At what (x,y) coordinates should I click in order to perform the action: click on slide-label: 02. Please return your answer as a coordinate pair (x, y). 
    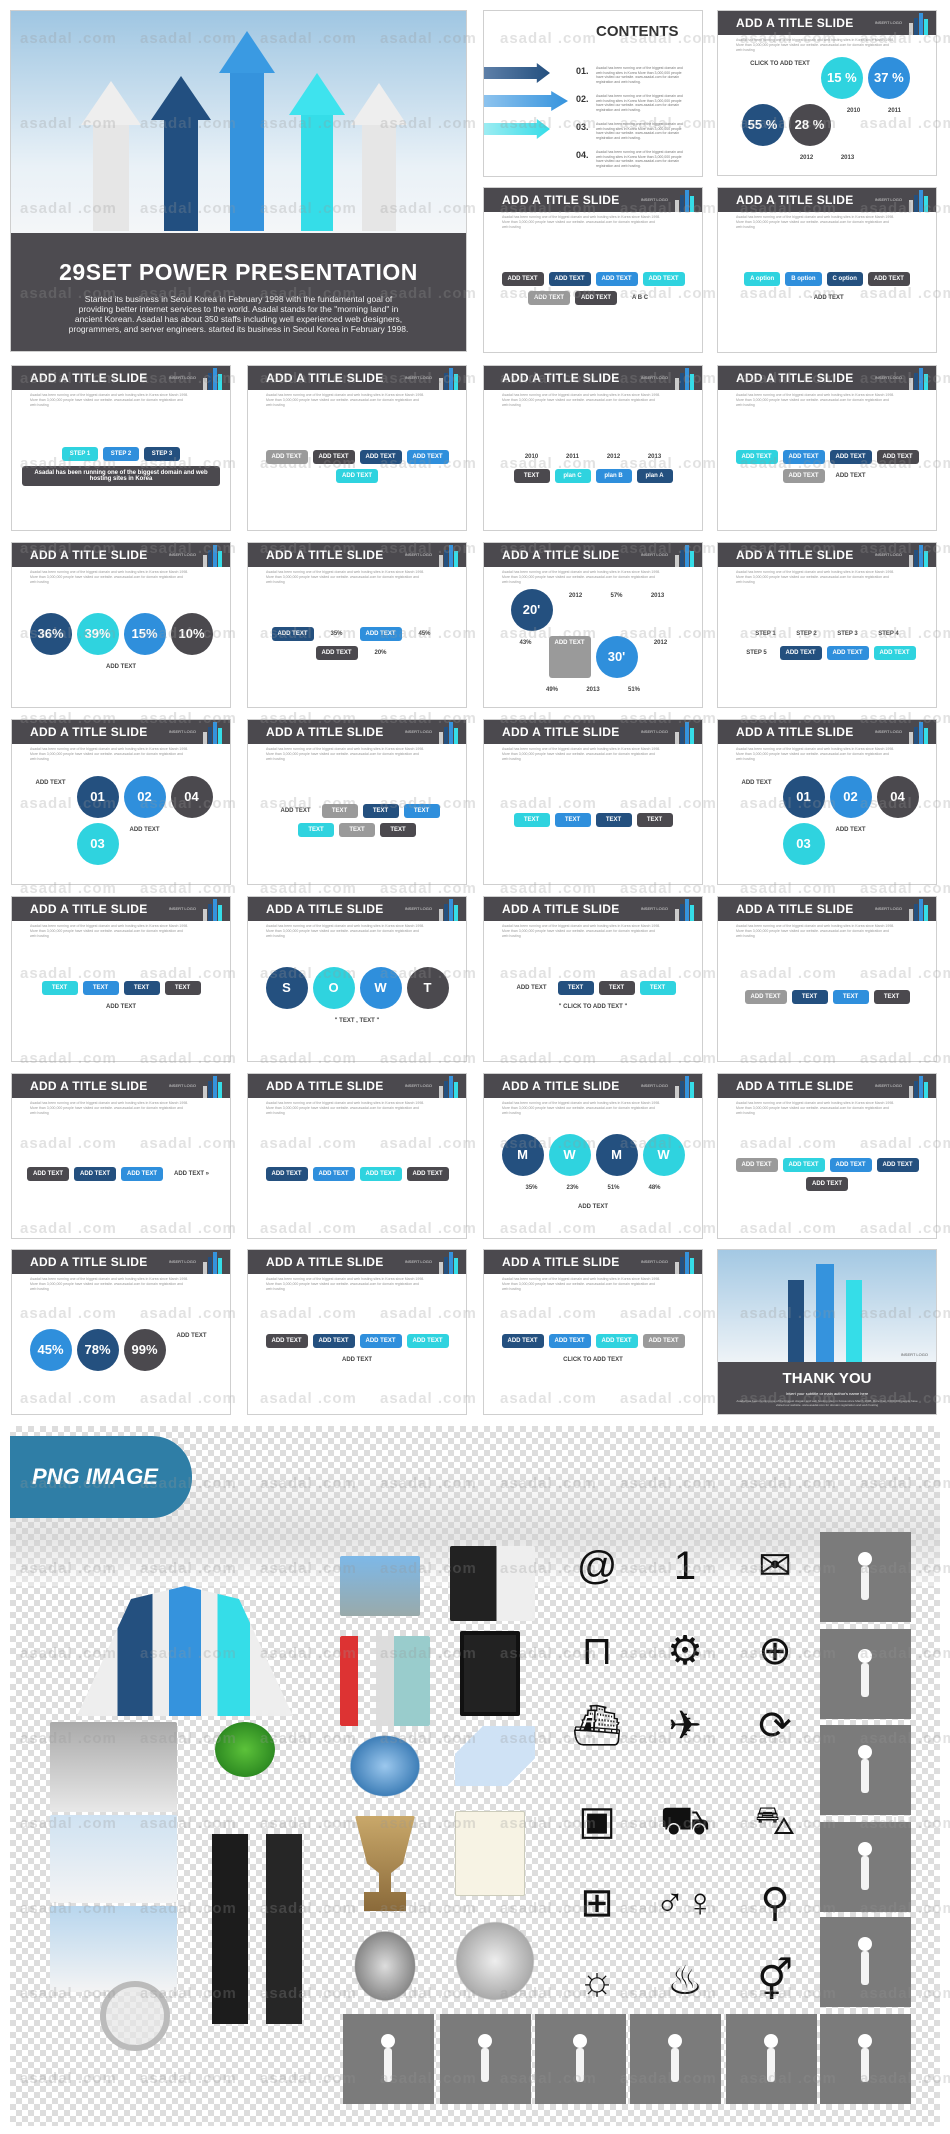
    Looking at the image, I should click on (144, 796).